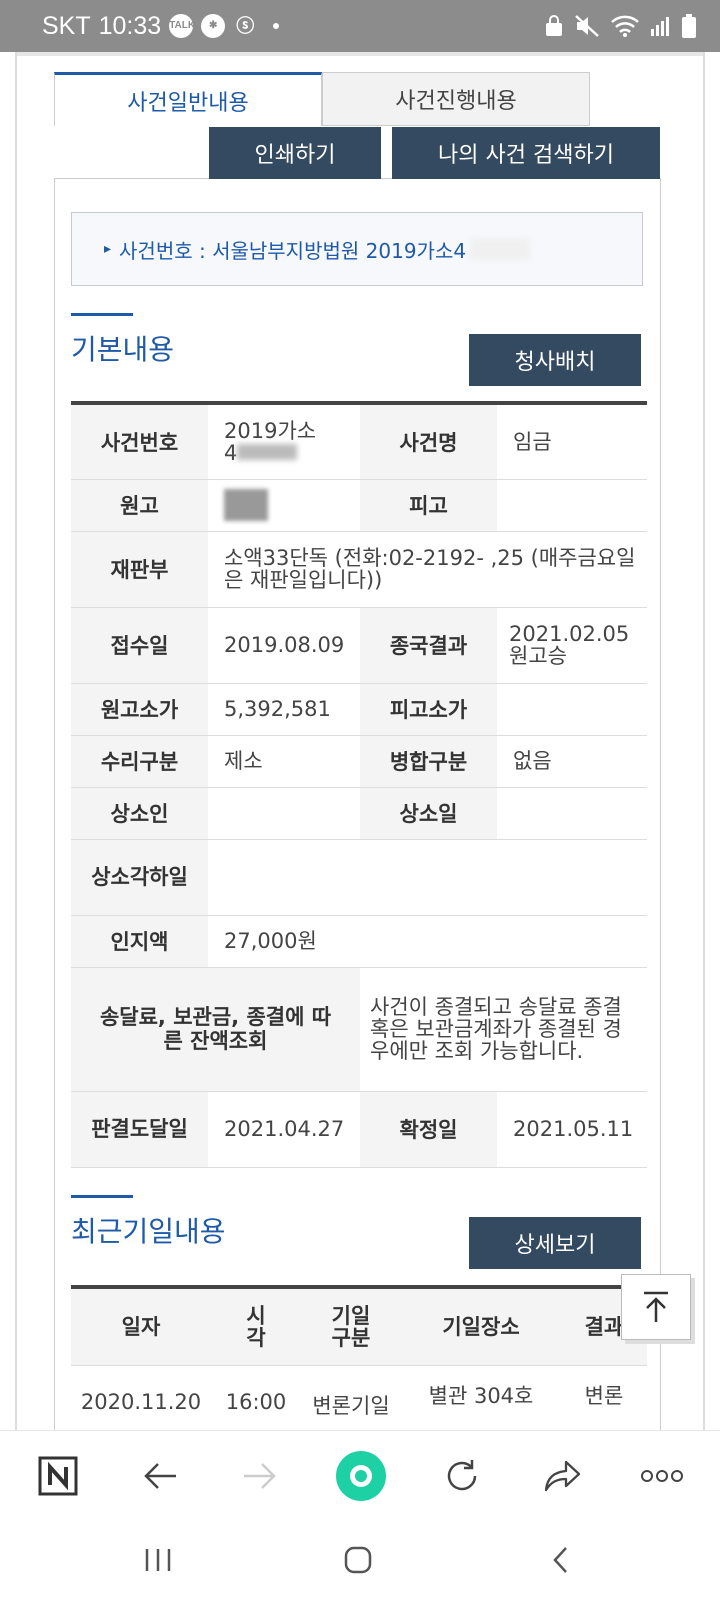 This screenshot has height=1600, width=720. What do you see at coordinates (245, 26) in the screenshot?
I see `s-pass-icon: ⓢ` at bounding box center [245, 26].